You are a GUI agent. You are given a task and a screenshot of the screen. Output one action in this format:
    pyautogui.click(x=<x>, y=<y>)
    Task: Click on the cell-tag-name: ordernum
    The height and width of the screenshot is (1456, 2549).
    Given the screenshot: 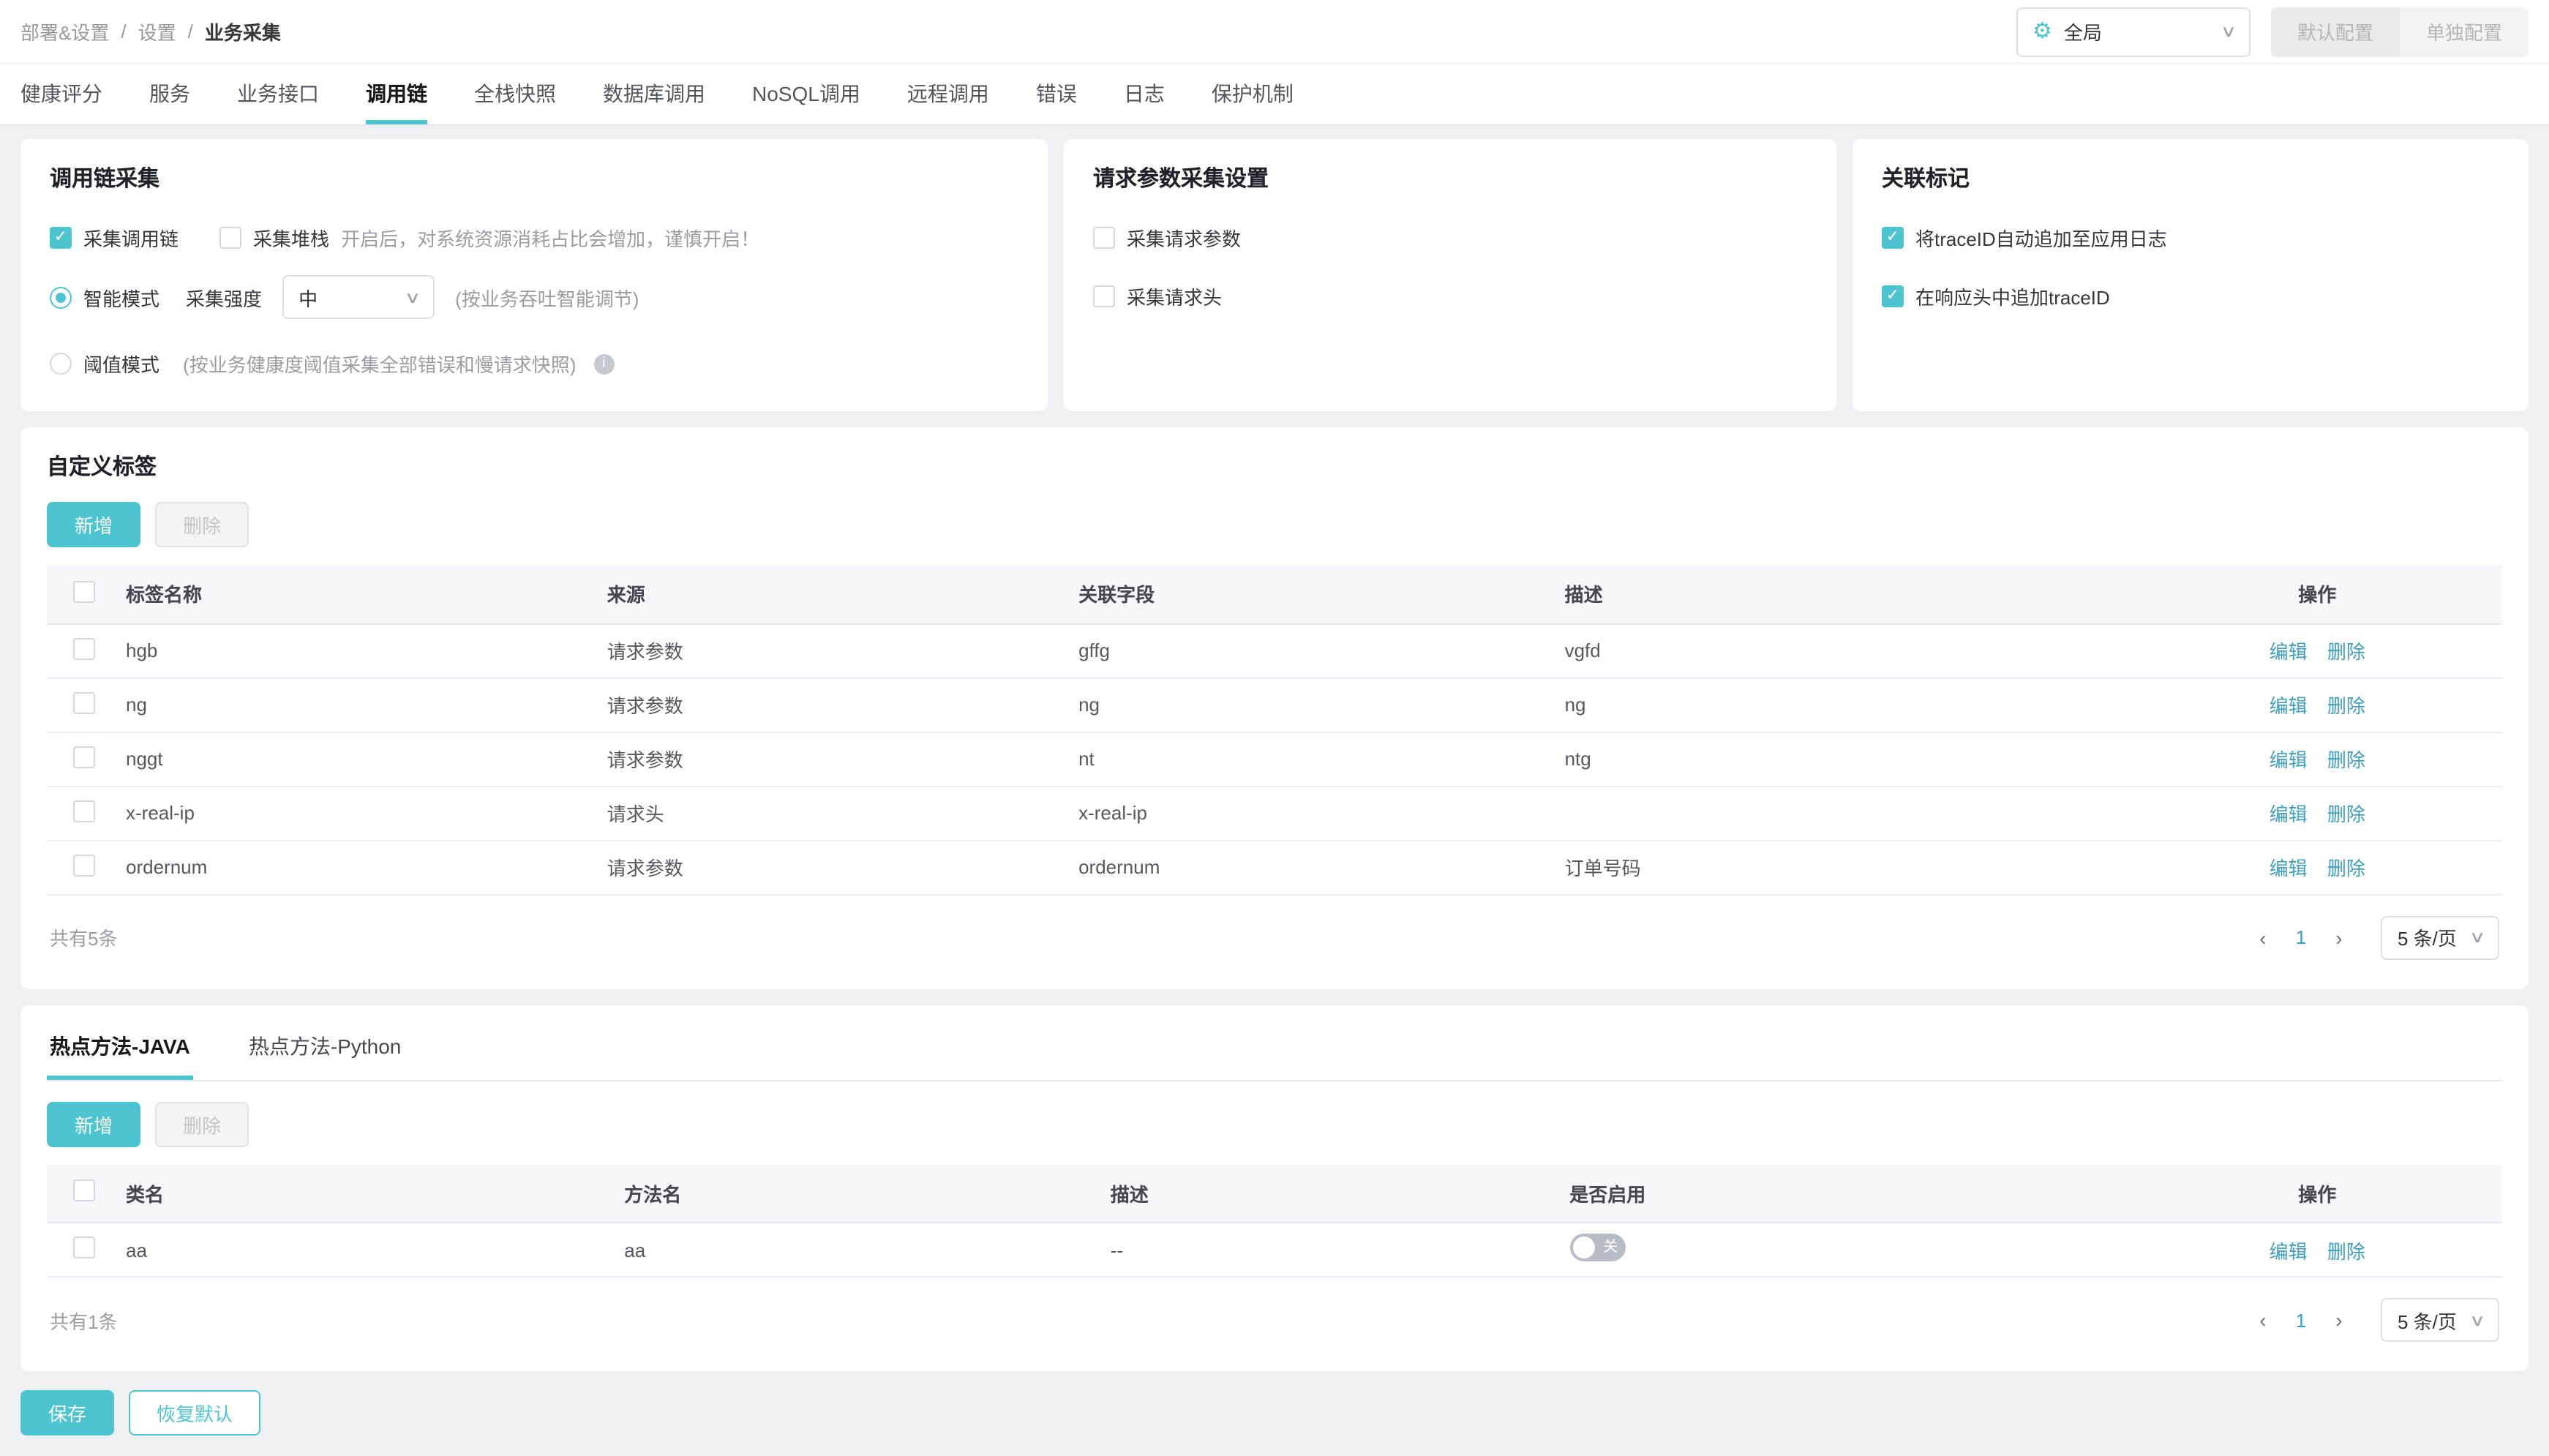 What is the action you would take?
    pyautogui.click(x=355, y=868)
    